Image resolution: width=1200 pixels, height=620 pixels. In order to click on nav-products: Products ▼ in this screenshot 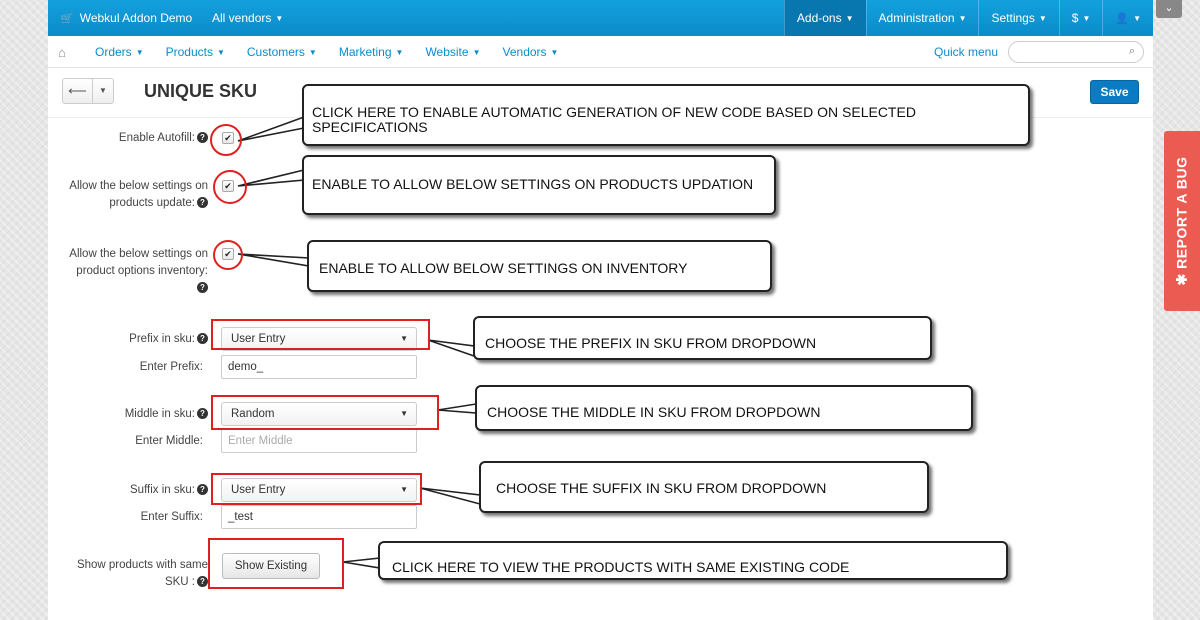, I will do `click(195, 52)`.